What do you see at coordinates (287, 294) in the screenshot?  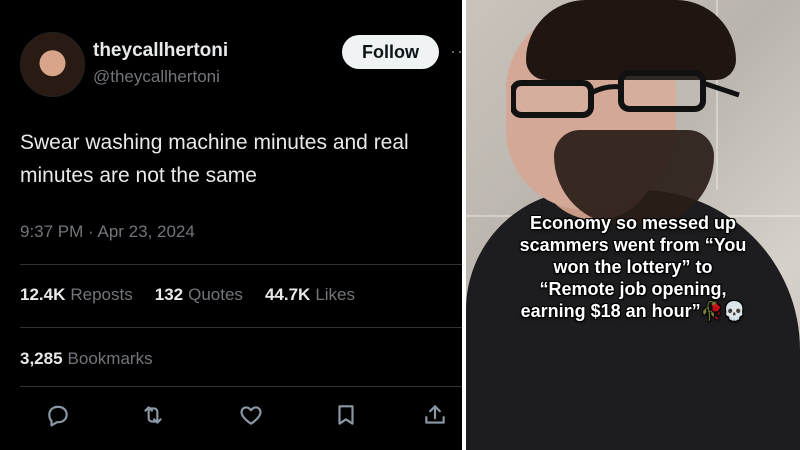 I see `likes-count: 44.7K` at bounding box center [287, 294].